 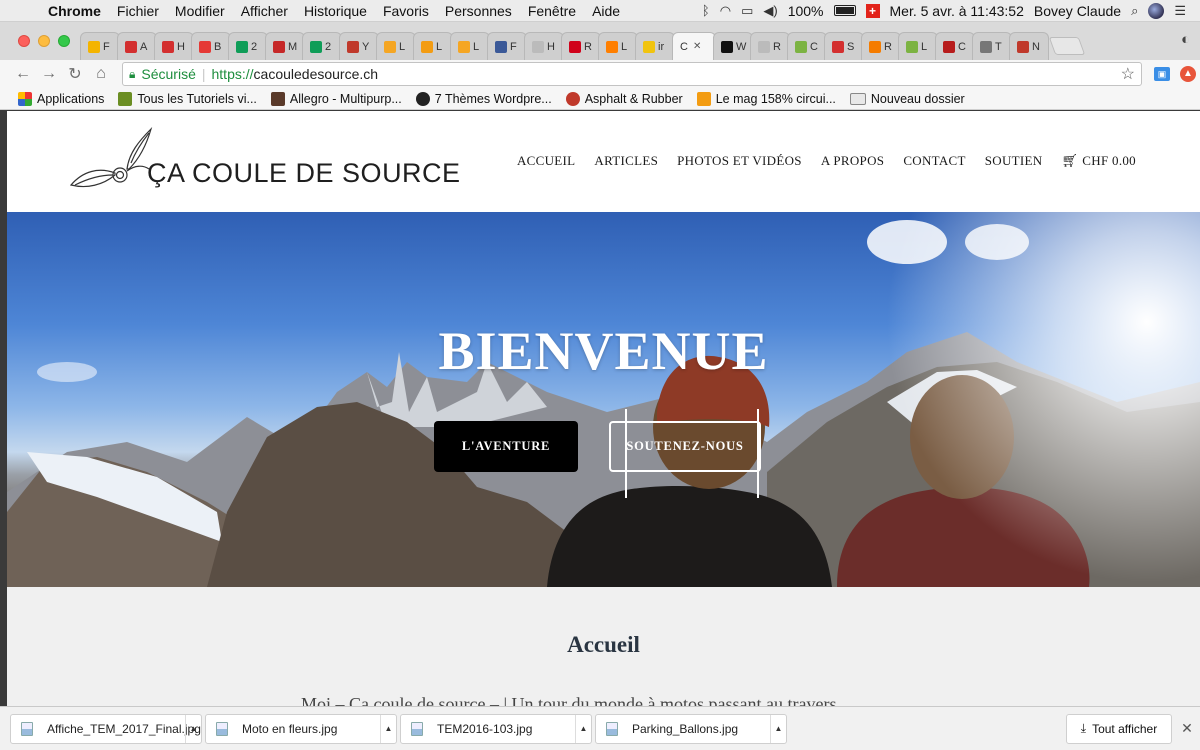 I want to click on siri-icon, so click(x=1156, y=10).